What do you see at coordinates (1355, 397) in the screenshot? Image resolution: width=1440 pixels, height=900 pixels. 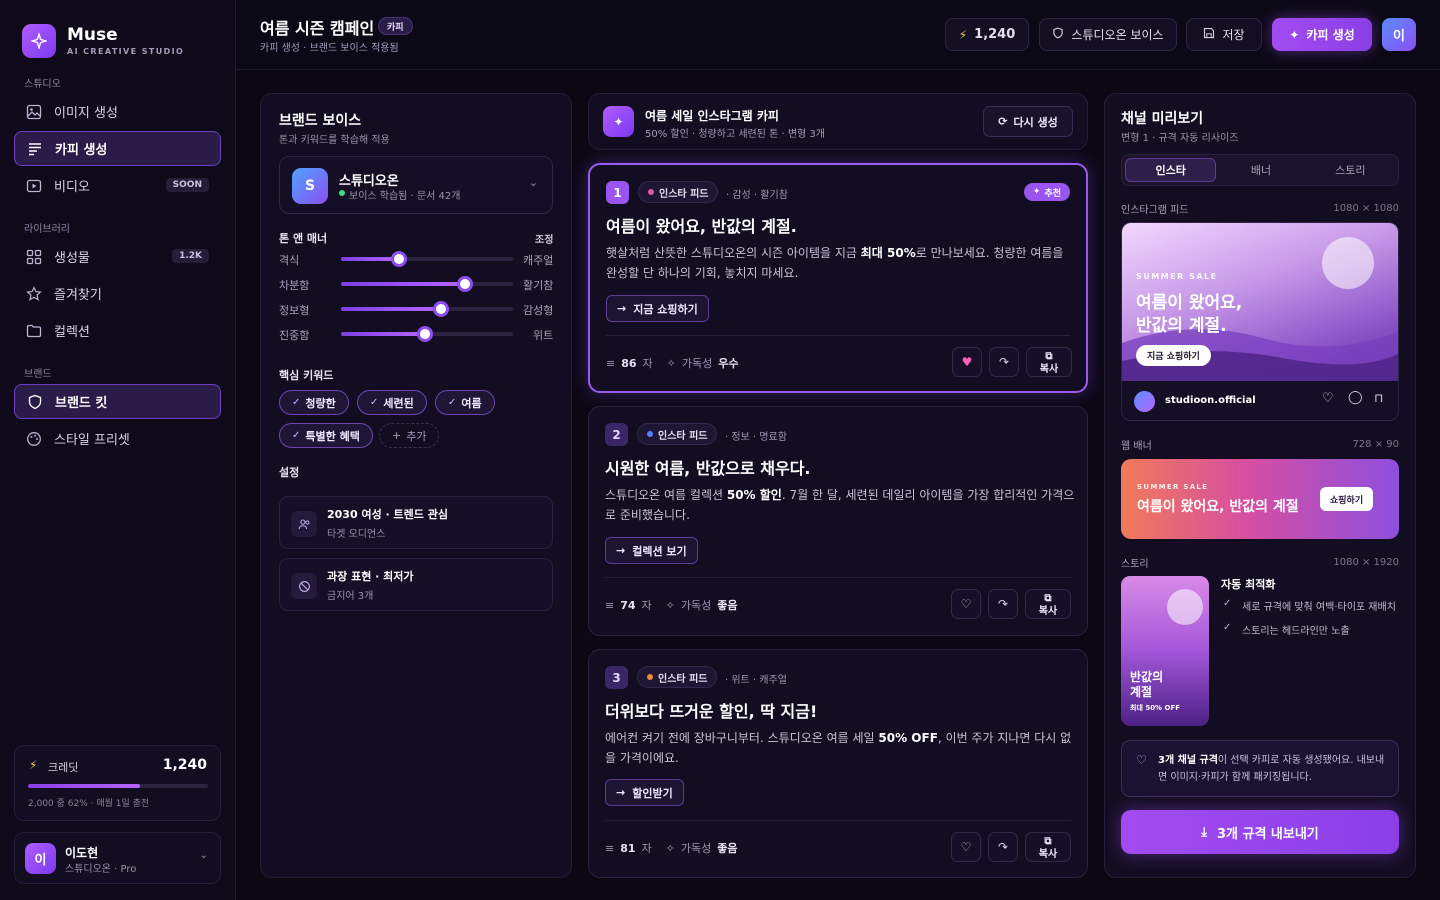 I see `comment-icon: ◯` at bounding box center [1355, 397].